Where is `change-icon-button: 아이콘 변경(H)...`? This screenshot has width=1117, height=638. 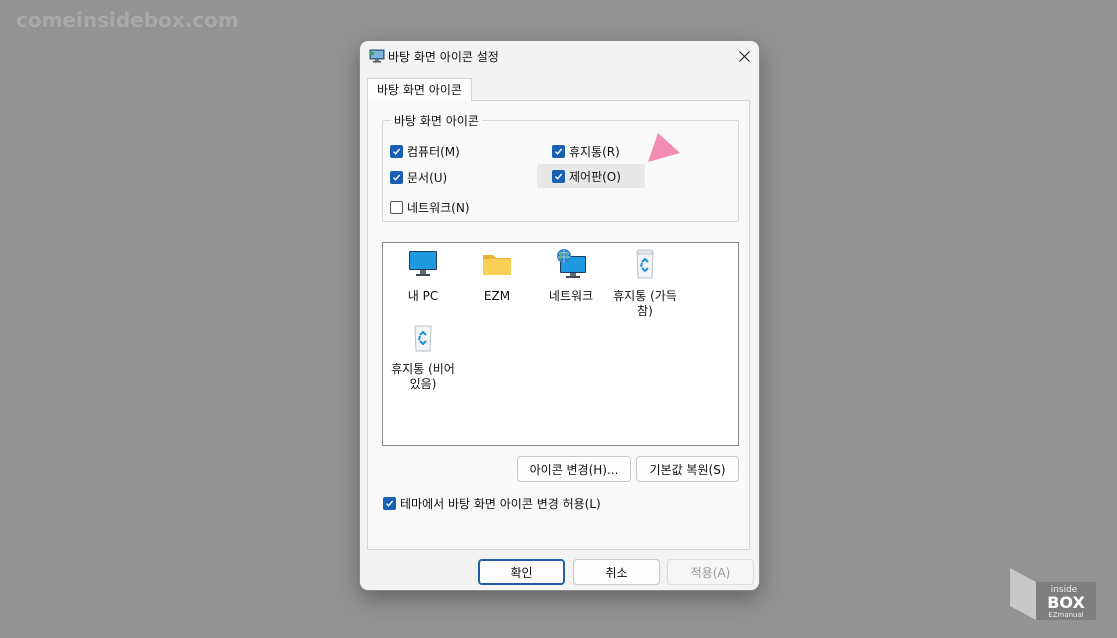 change-icon-button: 아이콘 변경(H)... is located at coordinates (574, 469).